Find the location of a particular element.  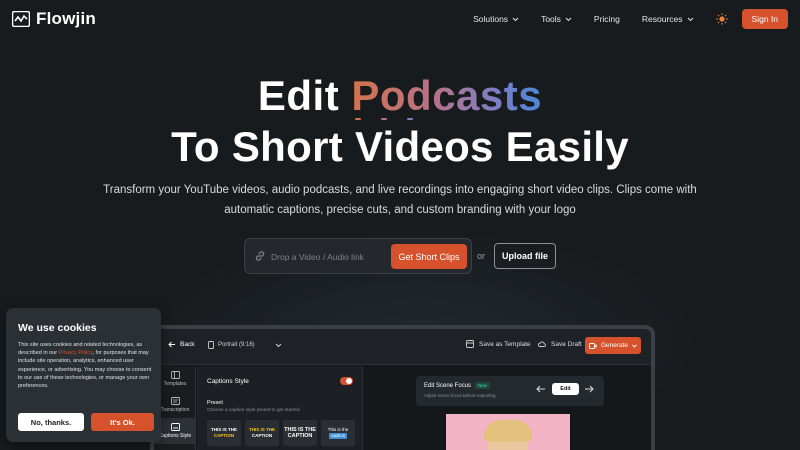

aspect-ratio-label: Portrait (9:16) is located at coordinates (236, 345).